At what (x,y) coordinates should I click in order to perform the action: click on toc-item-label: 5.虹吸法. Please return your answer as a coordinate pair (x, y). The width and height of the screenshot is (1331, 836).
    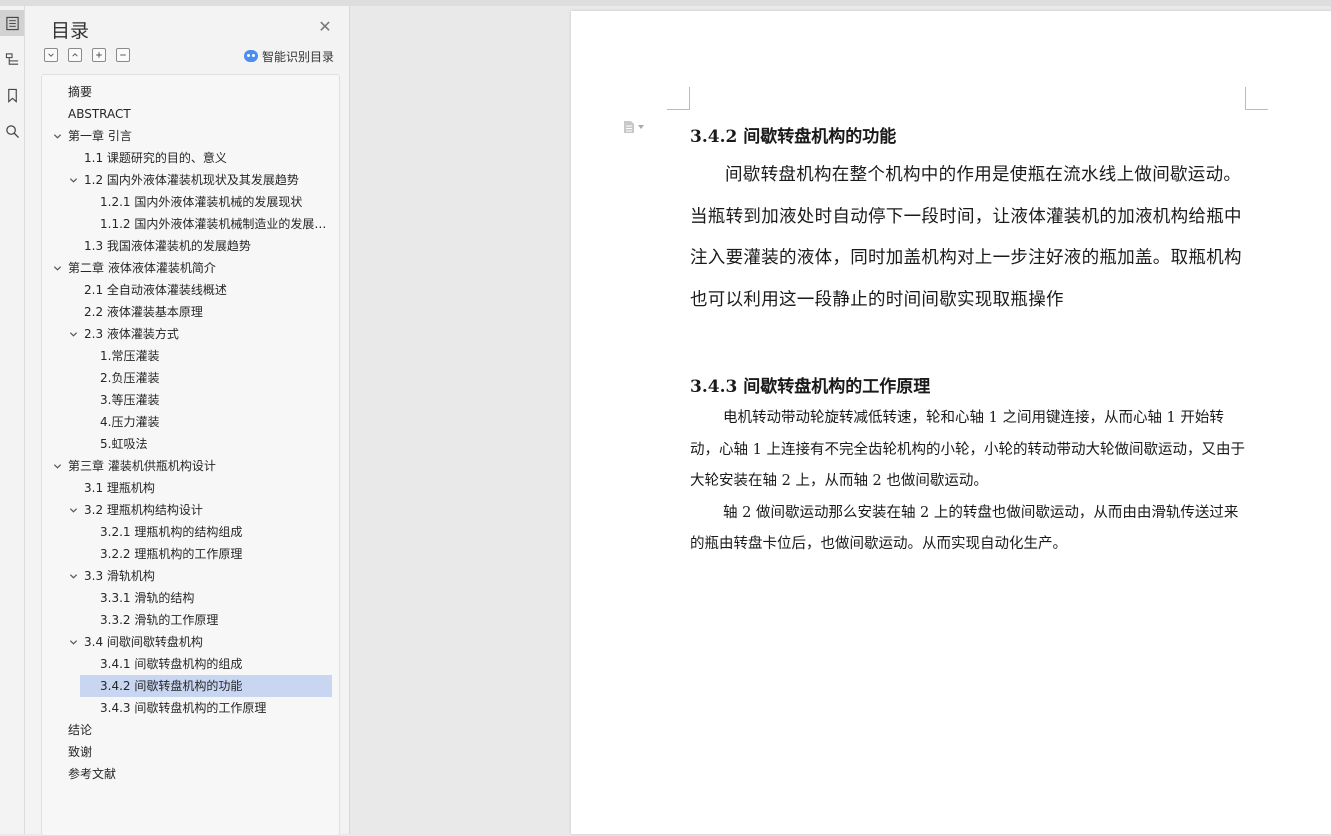
    Looking at the image, I should click on (124, 444).